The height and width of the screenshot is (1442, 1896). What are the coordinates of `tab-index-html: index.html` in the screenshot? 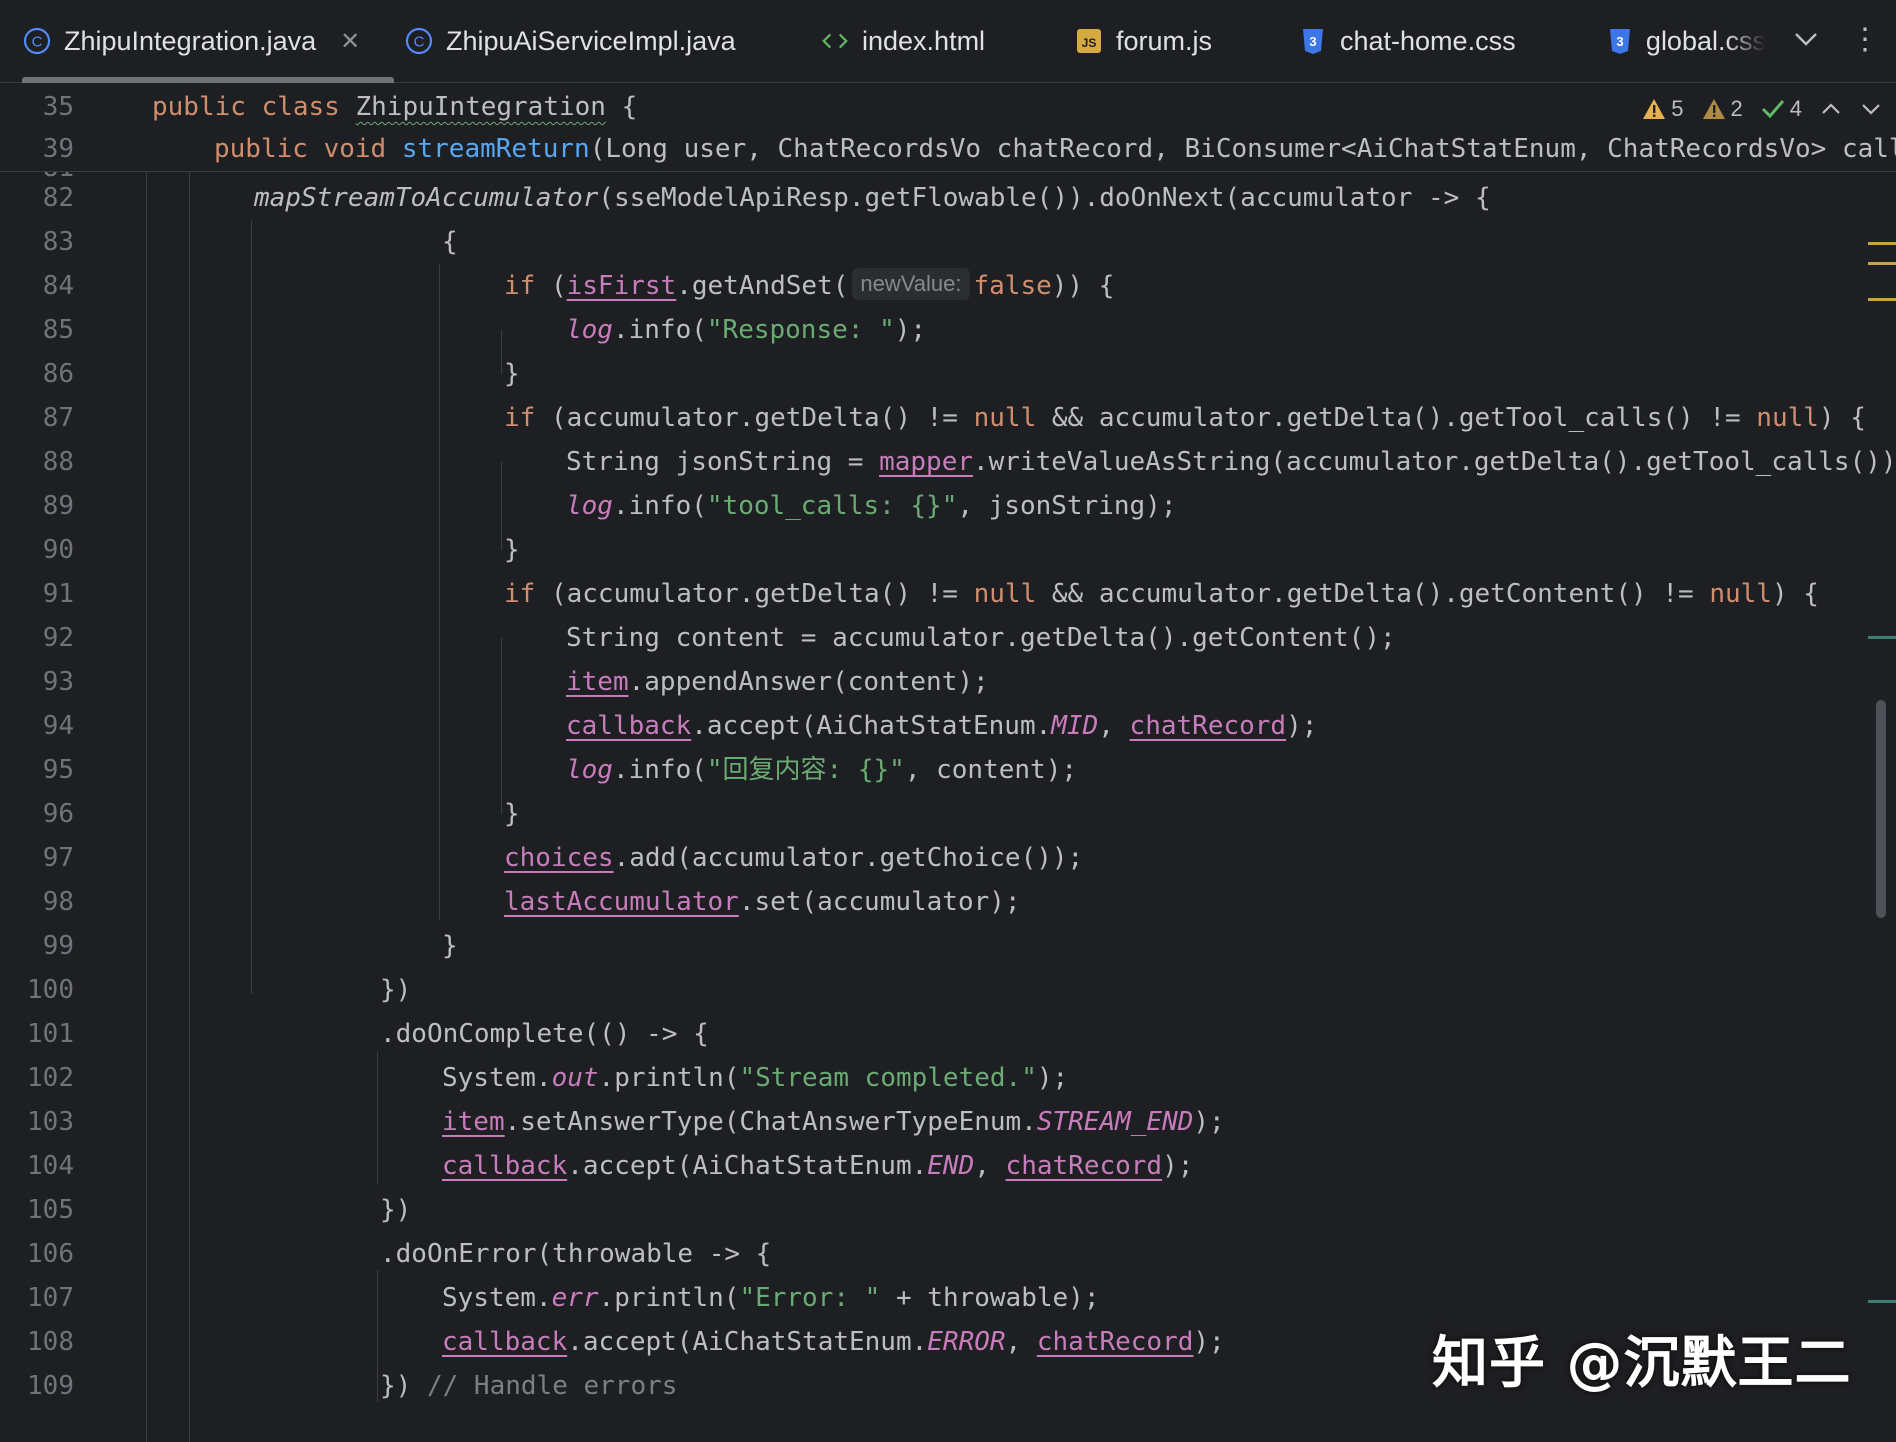 It's located at (902, 41).